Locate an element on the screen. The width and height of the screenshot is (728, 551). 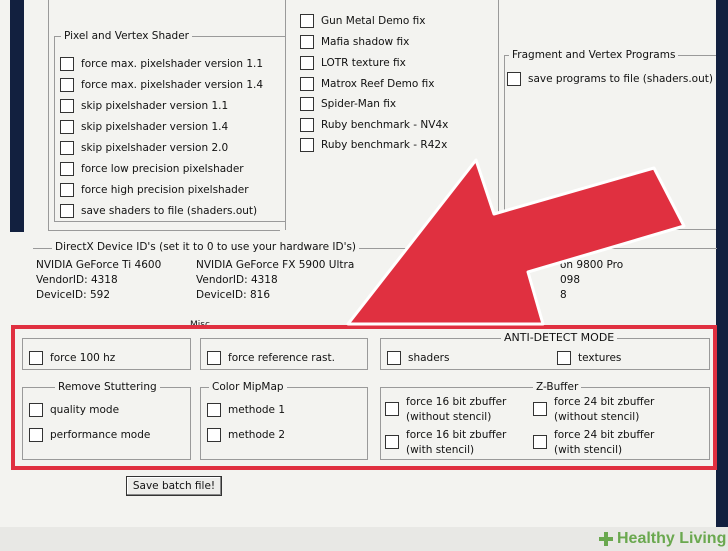
plus-icon is located at coordinates (606, 539).